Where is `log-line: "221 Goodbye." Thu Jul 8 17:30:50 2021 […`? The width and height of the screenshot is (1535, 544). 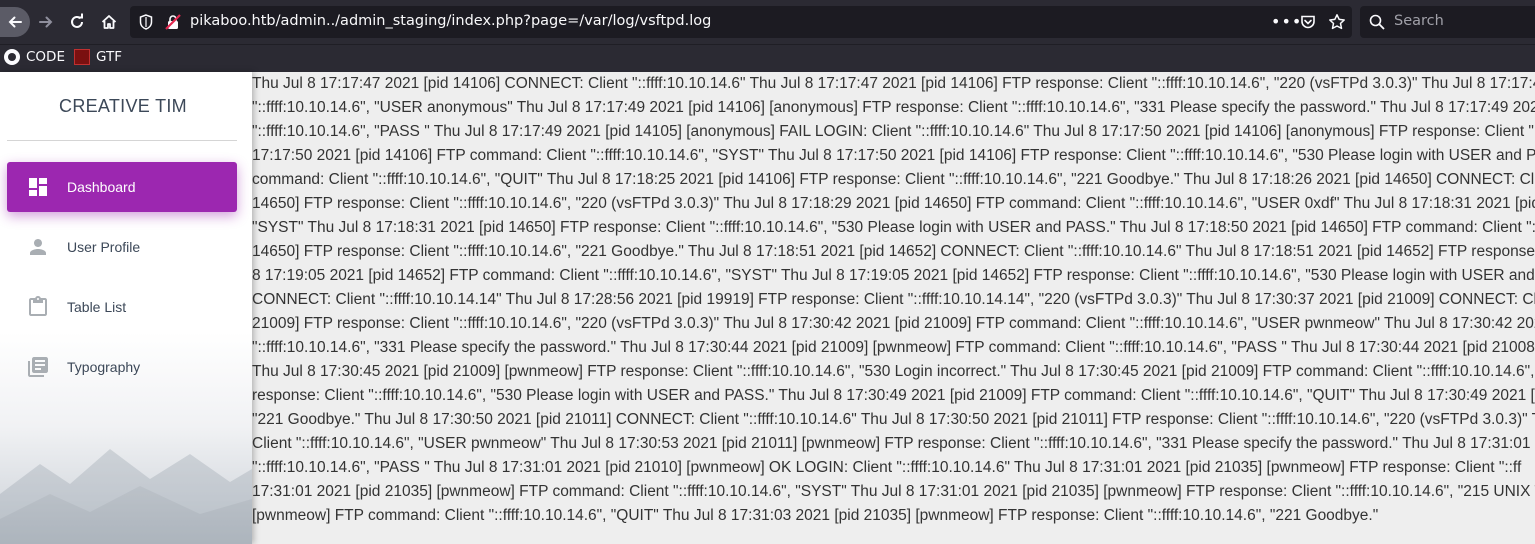
log-line: "221 Goodbye." Thu Jul 8 17:30:50 2021 [… is located at coordinates (893, 419).